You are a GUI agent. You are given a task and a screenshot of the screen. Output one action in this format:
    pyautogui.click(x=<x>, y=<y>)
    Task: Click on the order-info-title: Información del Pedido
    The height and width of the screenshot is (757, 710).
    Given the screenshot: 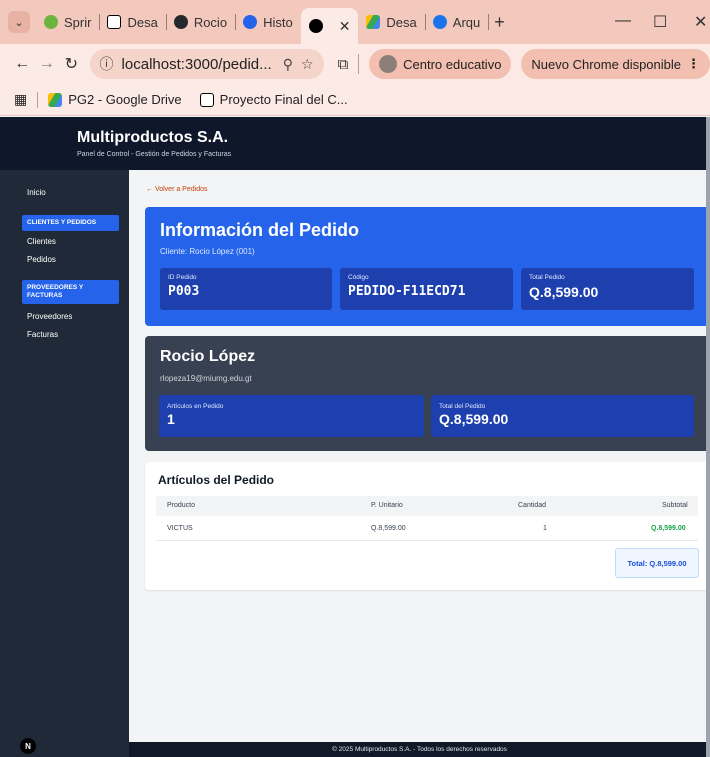 What is the action you would take?
    pyautogui.click(x=260, y=230)
    